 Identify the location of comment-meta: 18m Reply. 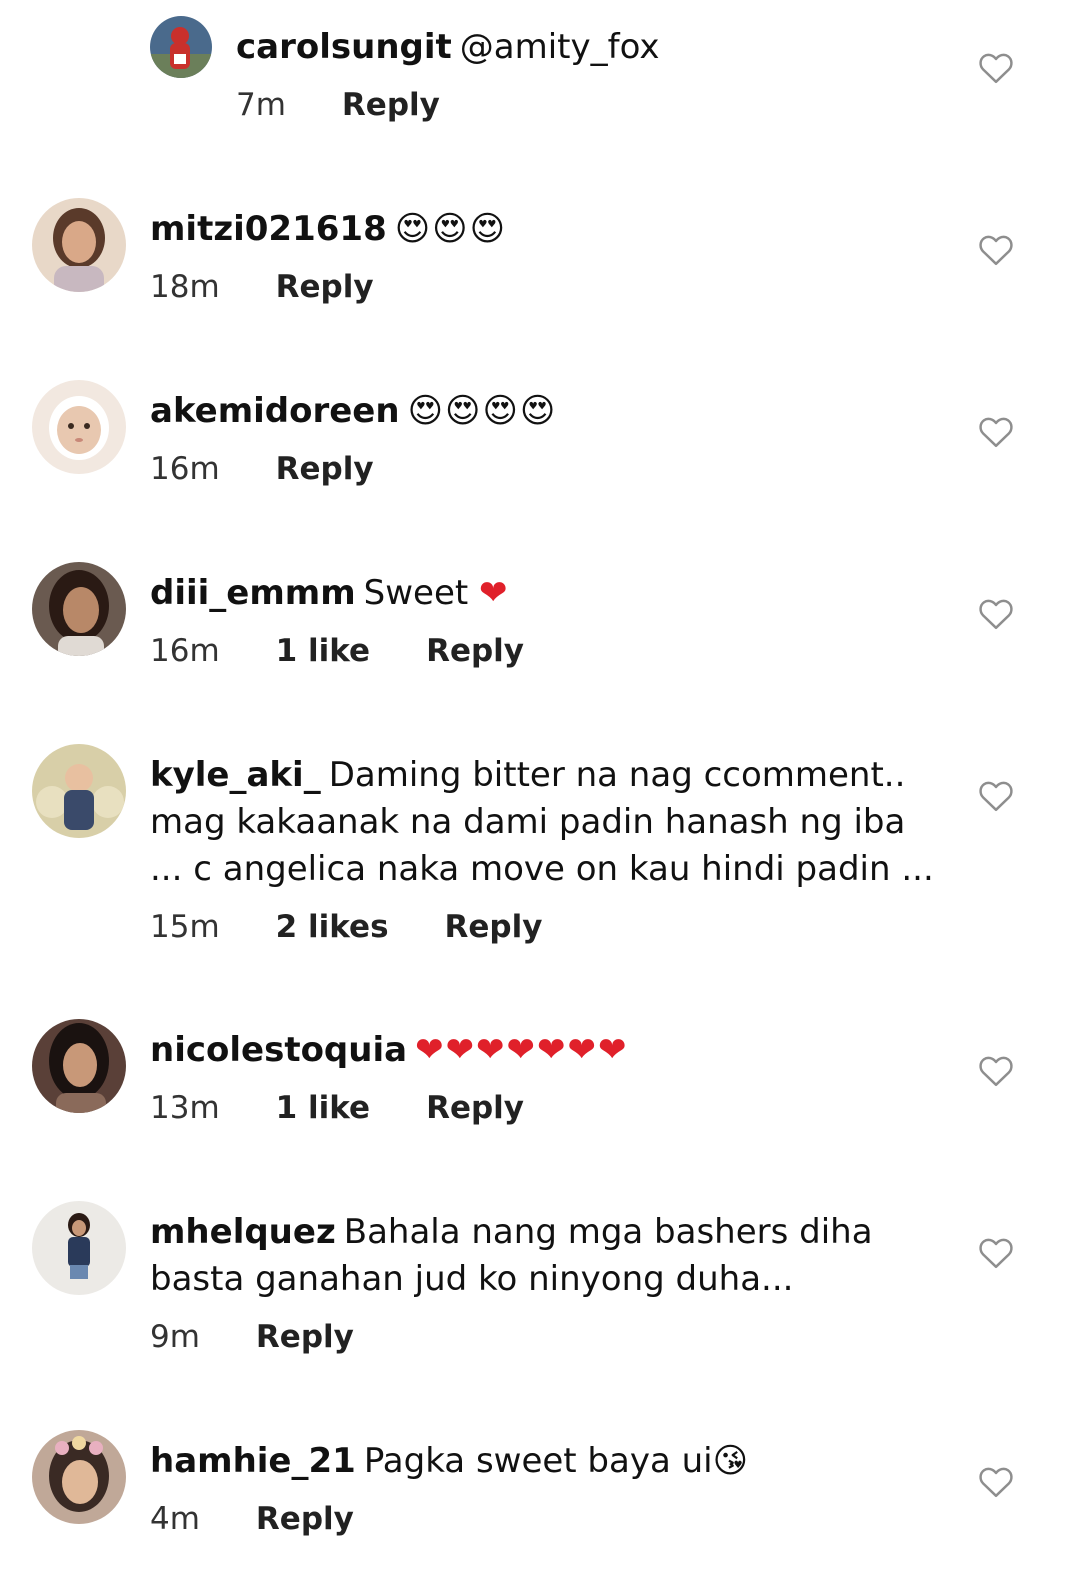
(545, 287).